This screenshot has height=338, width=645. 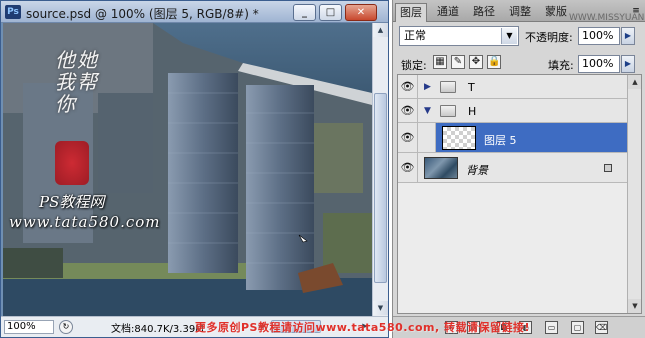 What do you see at coordinates (634, 194) in the screenshot?
I see `layers-scrollbar: ▲ ▼` at bounding box center [634, 194].